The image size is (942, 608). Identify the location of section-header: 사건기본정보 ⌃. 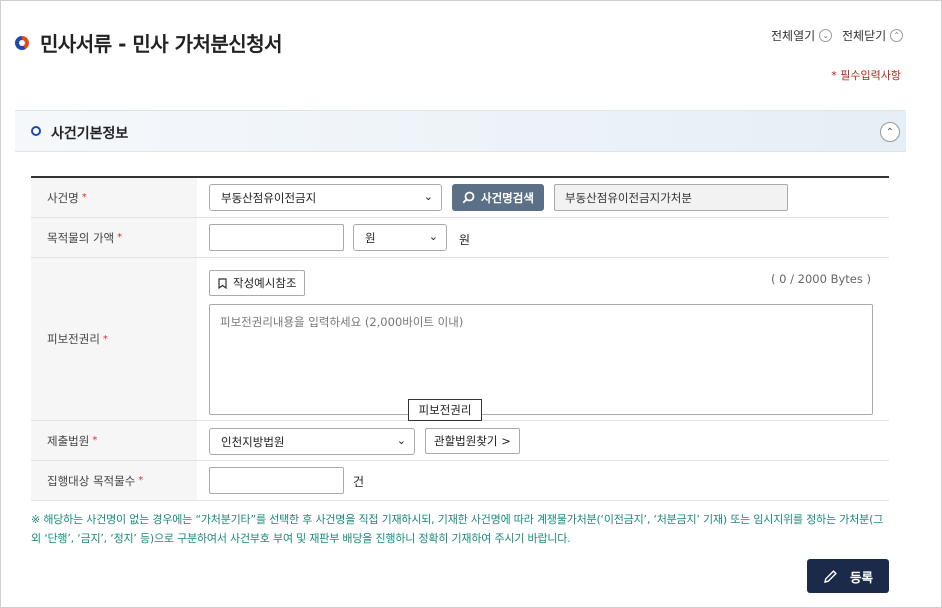
(460, 131).